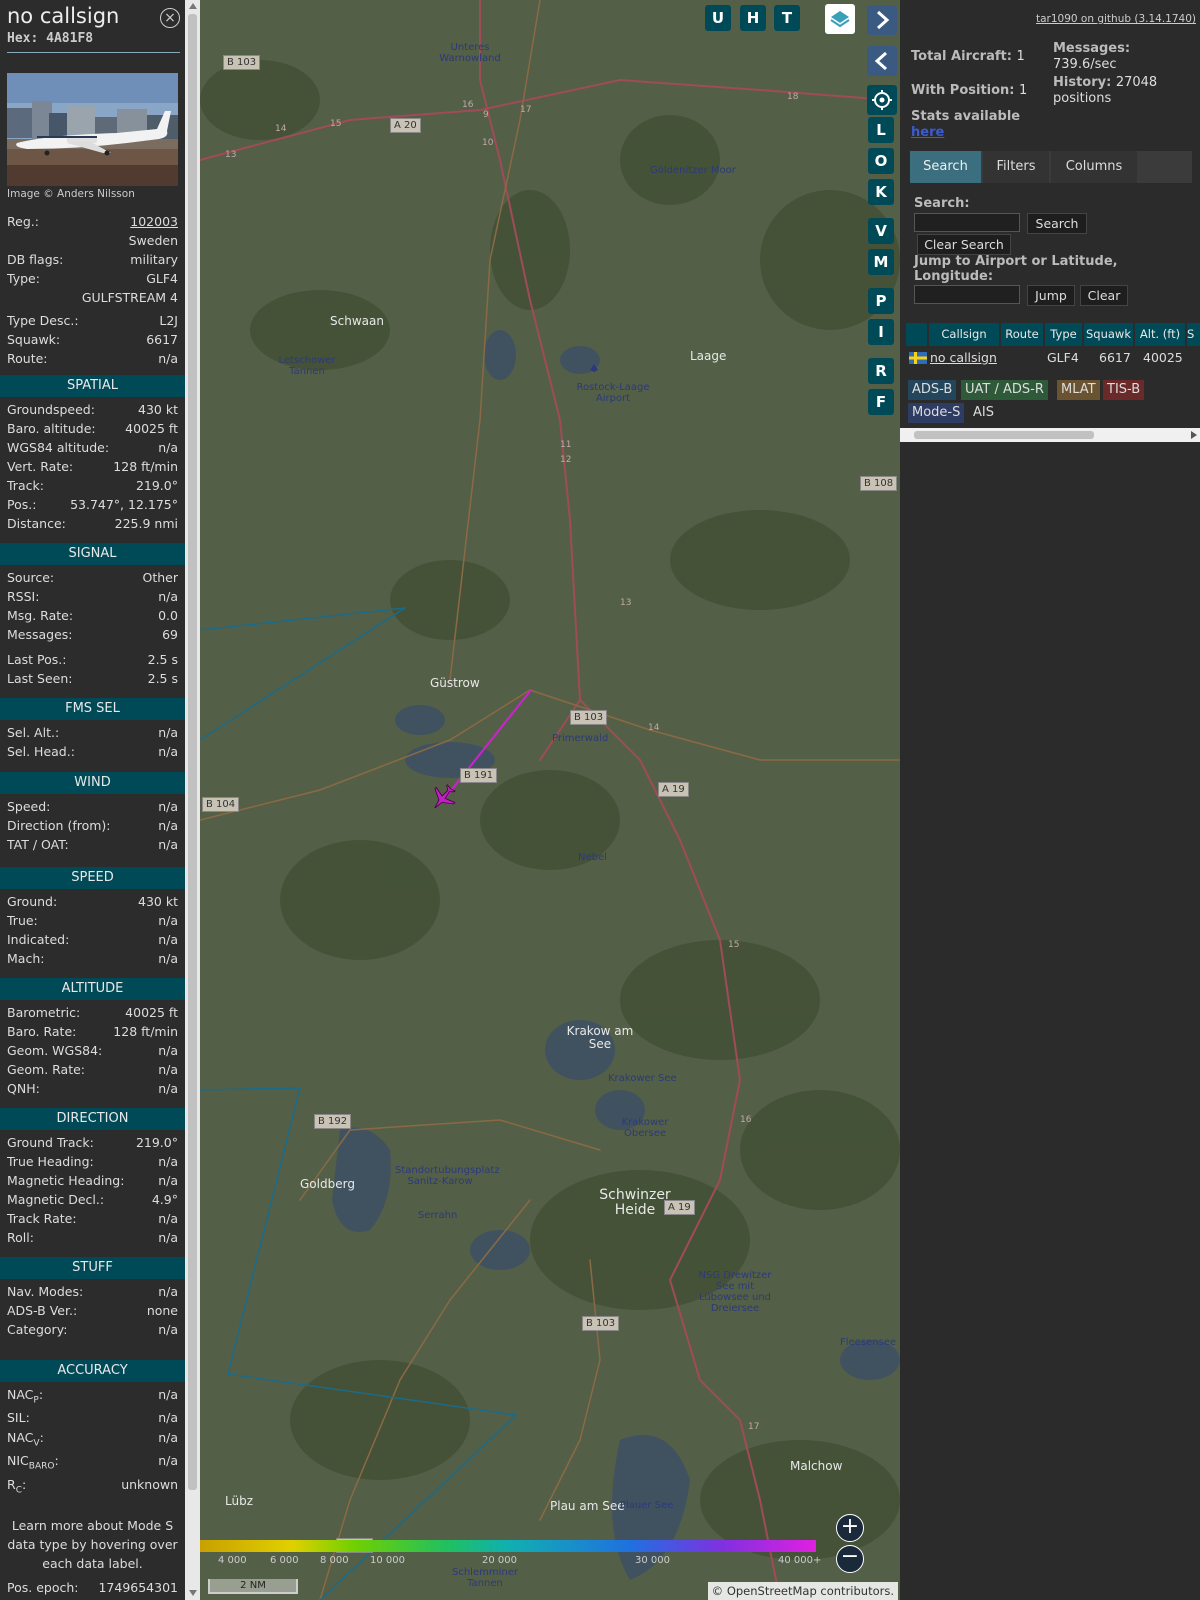  What do you see at coordinates (840, 19) in the screenshot?
I see `layers-button` at bounding box center [840, 19].